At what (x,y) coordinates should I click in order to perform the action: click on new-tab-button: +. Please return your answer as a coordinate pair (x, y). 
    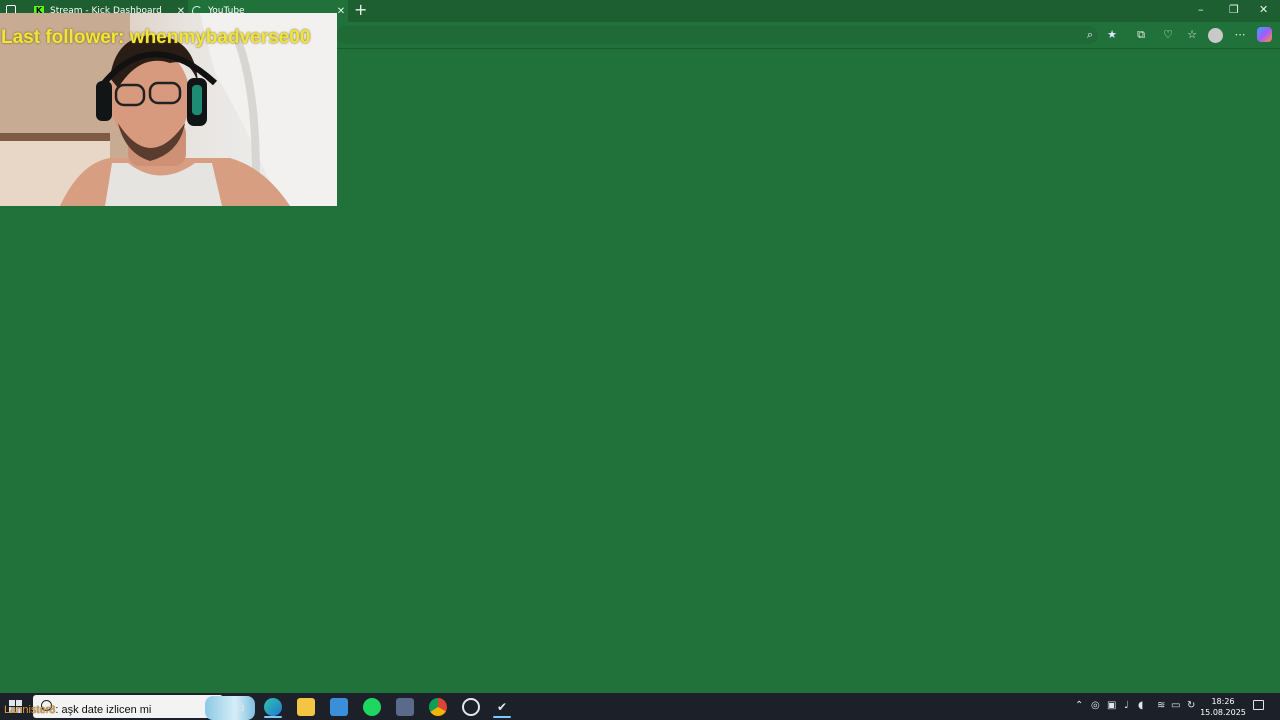
    Looking at the image, I should click on (360, 10).